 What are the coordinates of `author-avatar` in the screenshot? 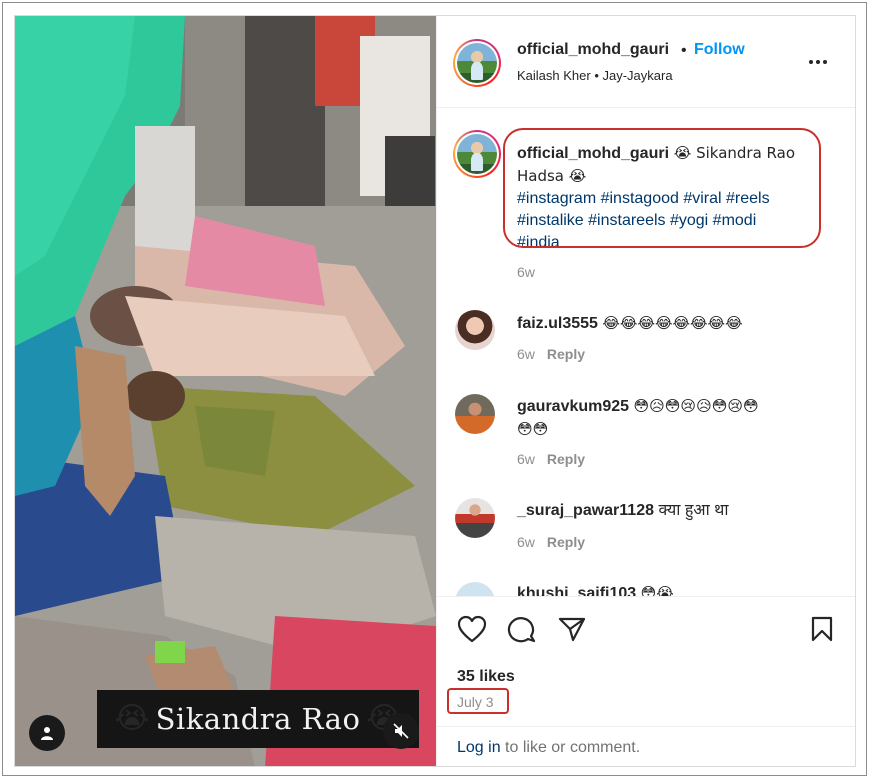 It's located at (477, 63).